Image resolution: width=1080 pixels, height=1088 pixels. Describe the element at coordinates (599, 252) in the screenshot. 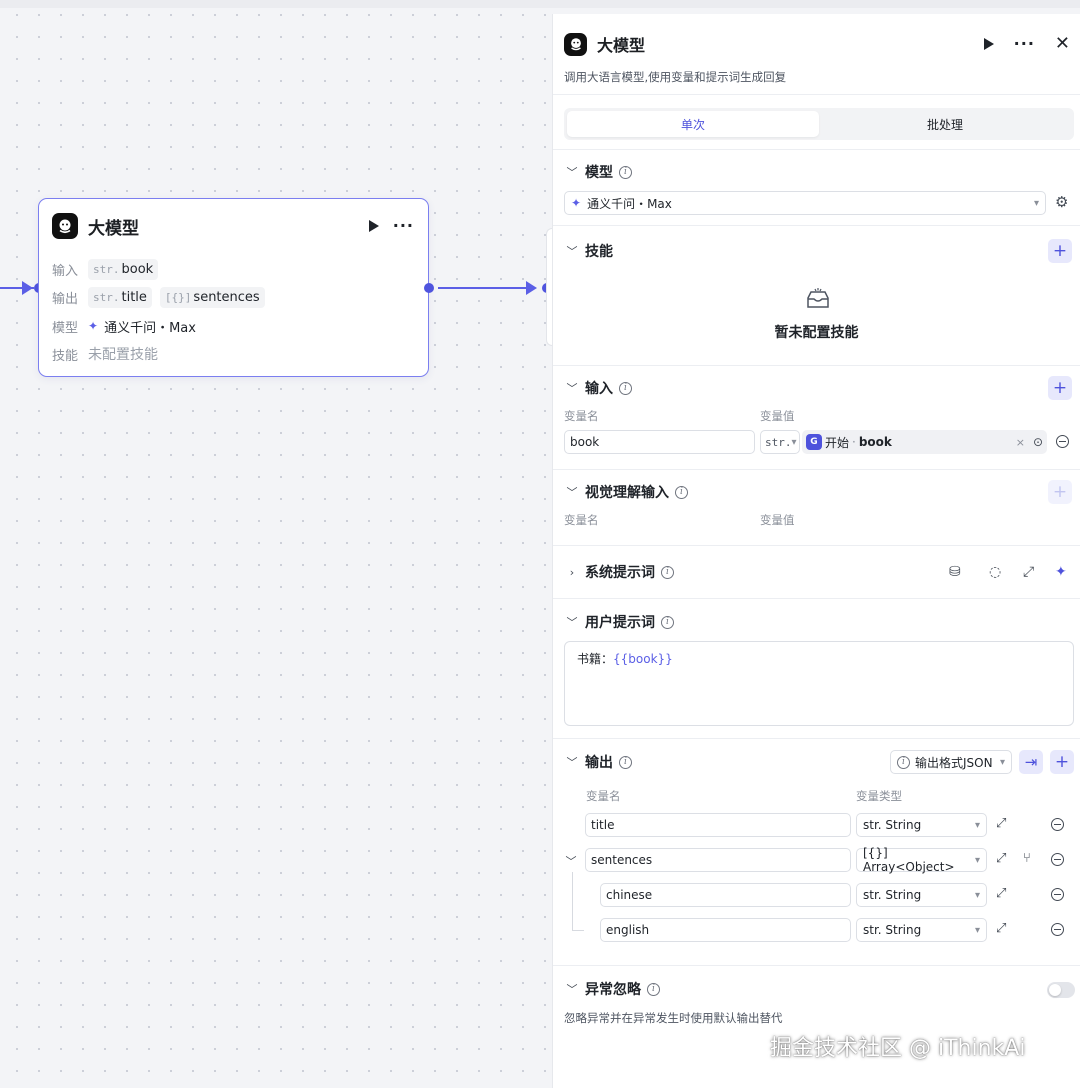

I see `skills-section-title: 技能` at that location.